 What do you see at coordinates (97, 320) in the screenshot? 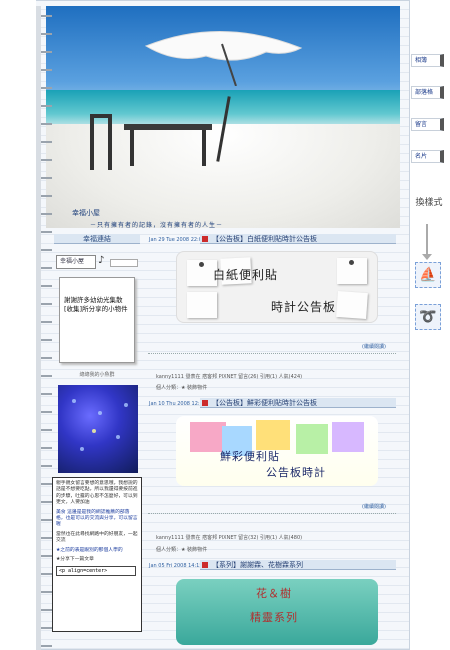
I see `sticky-note-widget: 謝謝許多幼幼光集散[收集]所分享的小物件` at bounding box center [97, 320].